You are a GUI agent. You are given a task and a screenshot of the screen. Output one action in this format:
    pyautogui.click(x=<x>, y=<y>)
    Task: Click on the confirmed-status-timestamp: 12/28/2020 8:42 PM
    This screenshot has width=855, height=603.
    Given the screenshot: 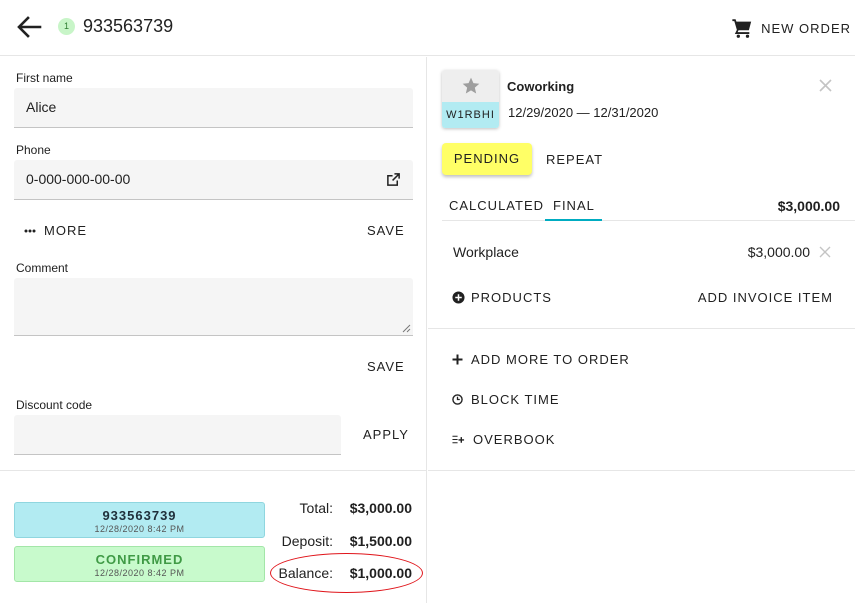 What is the action you would take?
    pyautogui.click(x=139, y=573)
    